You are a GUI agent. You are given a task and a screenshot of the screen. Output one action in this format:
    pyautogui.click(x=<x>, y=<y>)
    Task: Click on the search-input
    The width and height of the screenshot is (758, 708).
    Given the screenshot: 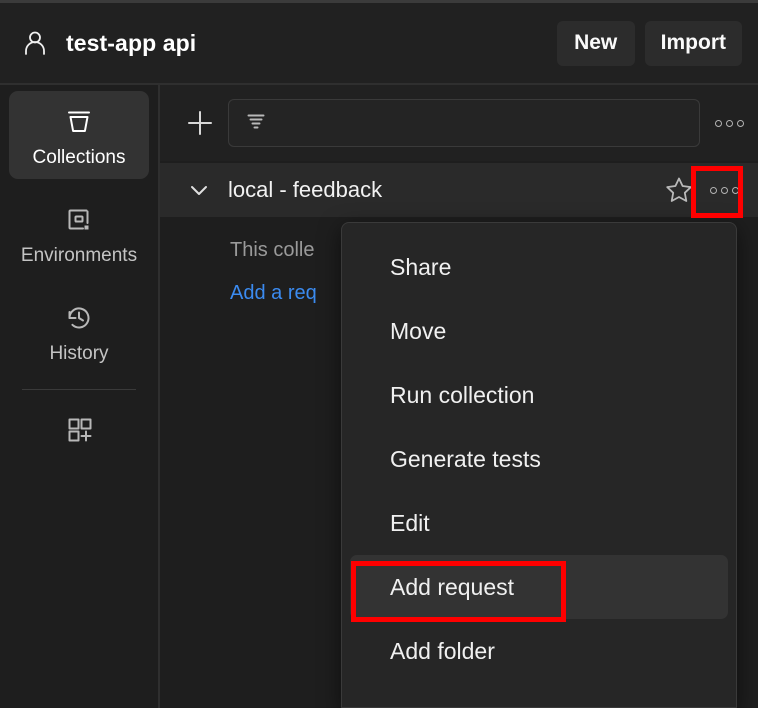 What is the action you would take?
    pyautogui.click(x=488, y=123)
    